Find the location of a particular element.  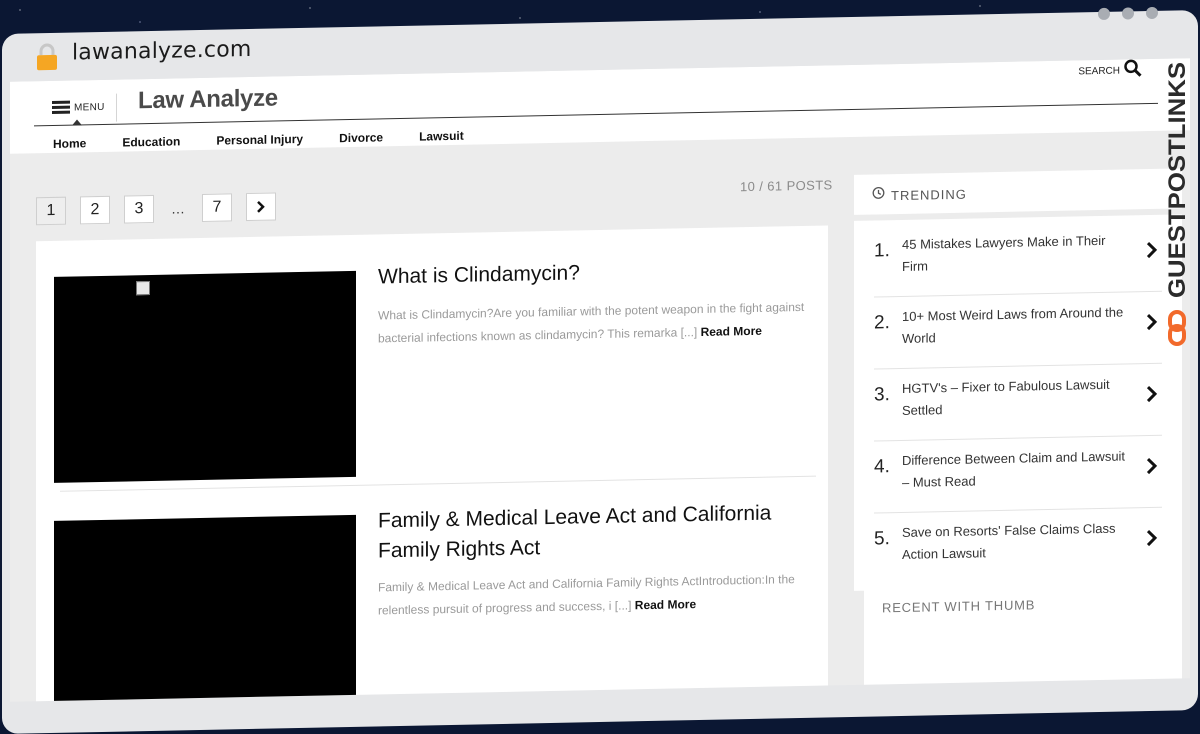

page-link-1: 1 is located at coordinates (51, 211).